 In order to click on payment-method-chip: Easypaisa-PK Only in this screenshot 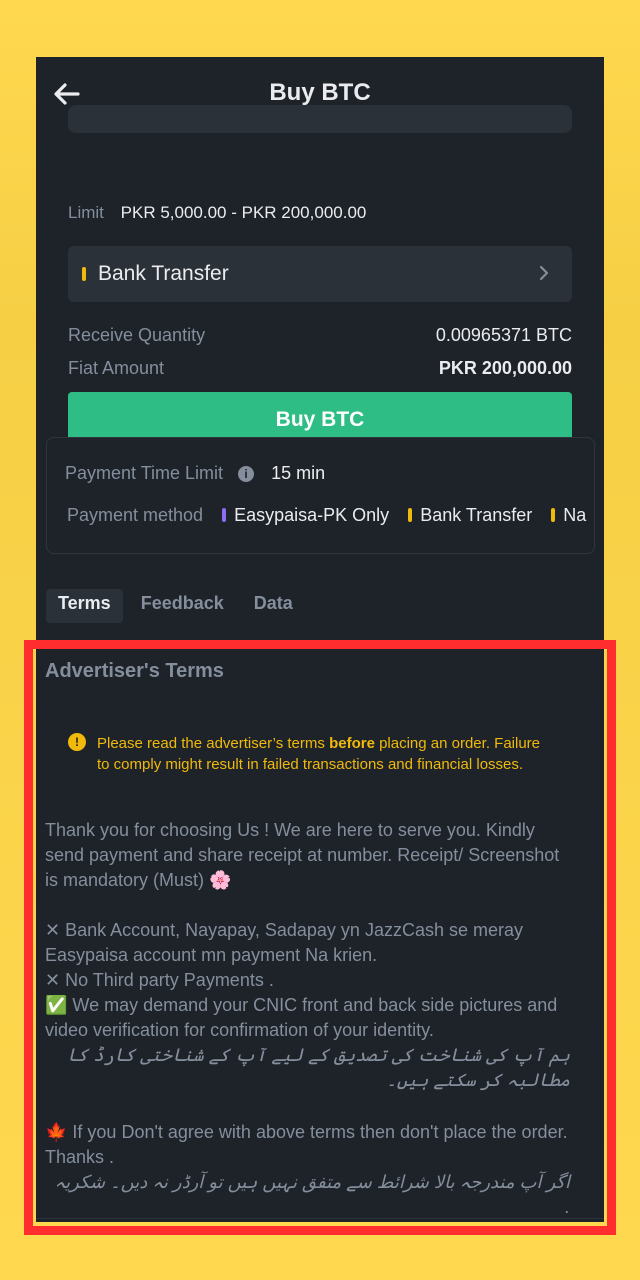, I will do `click(308, 515)`.